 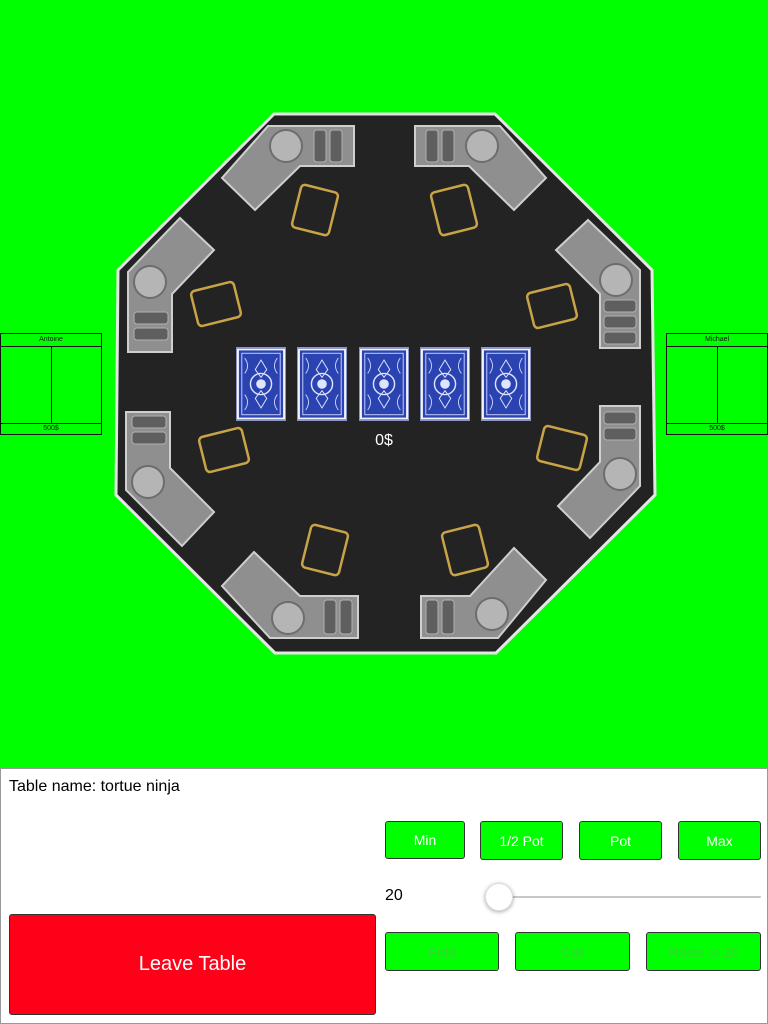 I want to click on pot-amount: 0$, so click(x=384, y=440).